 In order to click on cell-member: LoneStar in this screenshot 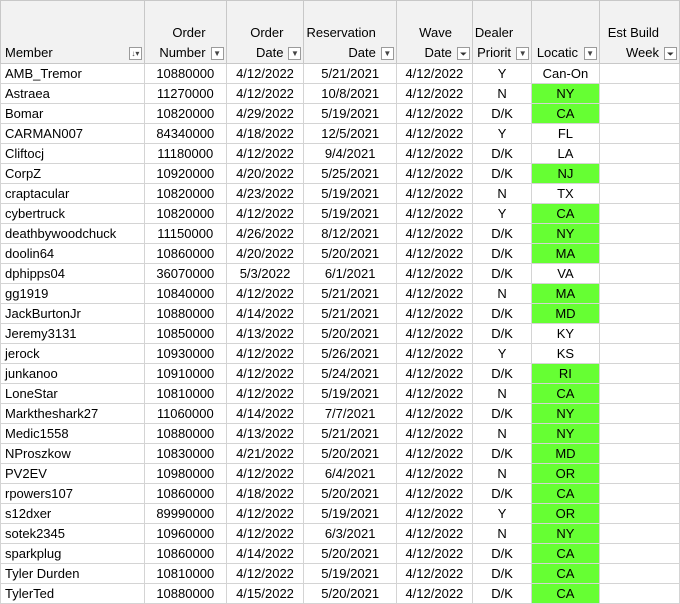, I will do `click(72, 393)`.